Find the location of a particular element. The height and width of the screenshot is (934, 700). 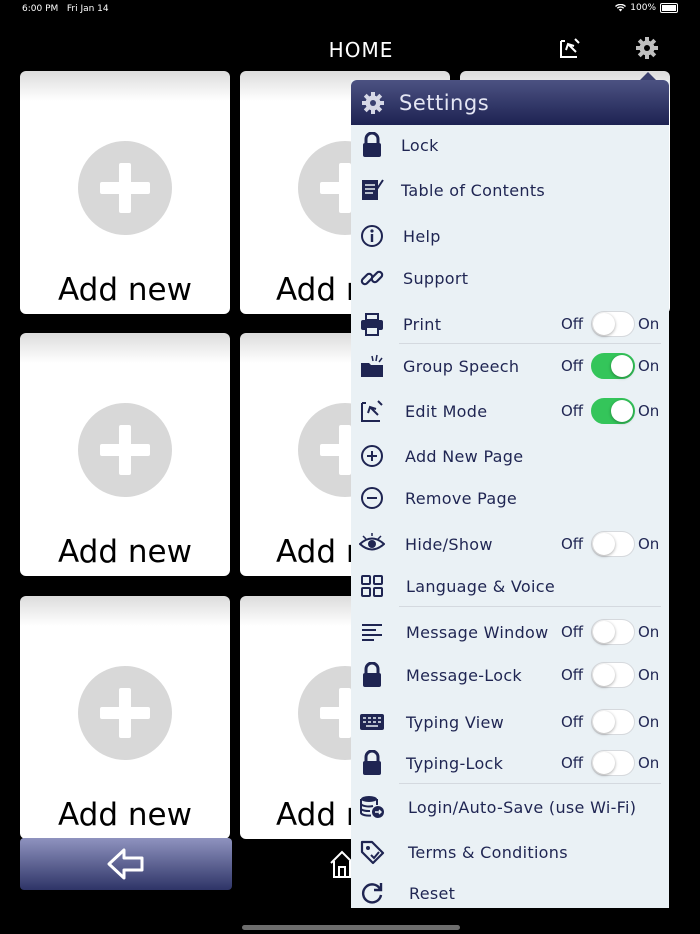

menu-item-terms-conditions: Terms & Conditions is located at coordinates (510, 852).